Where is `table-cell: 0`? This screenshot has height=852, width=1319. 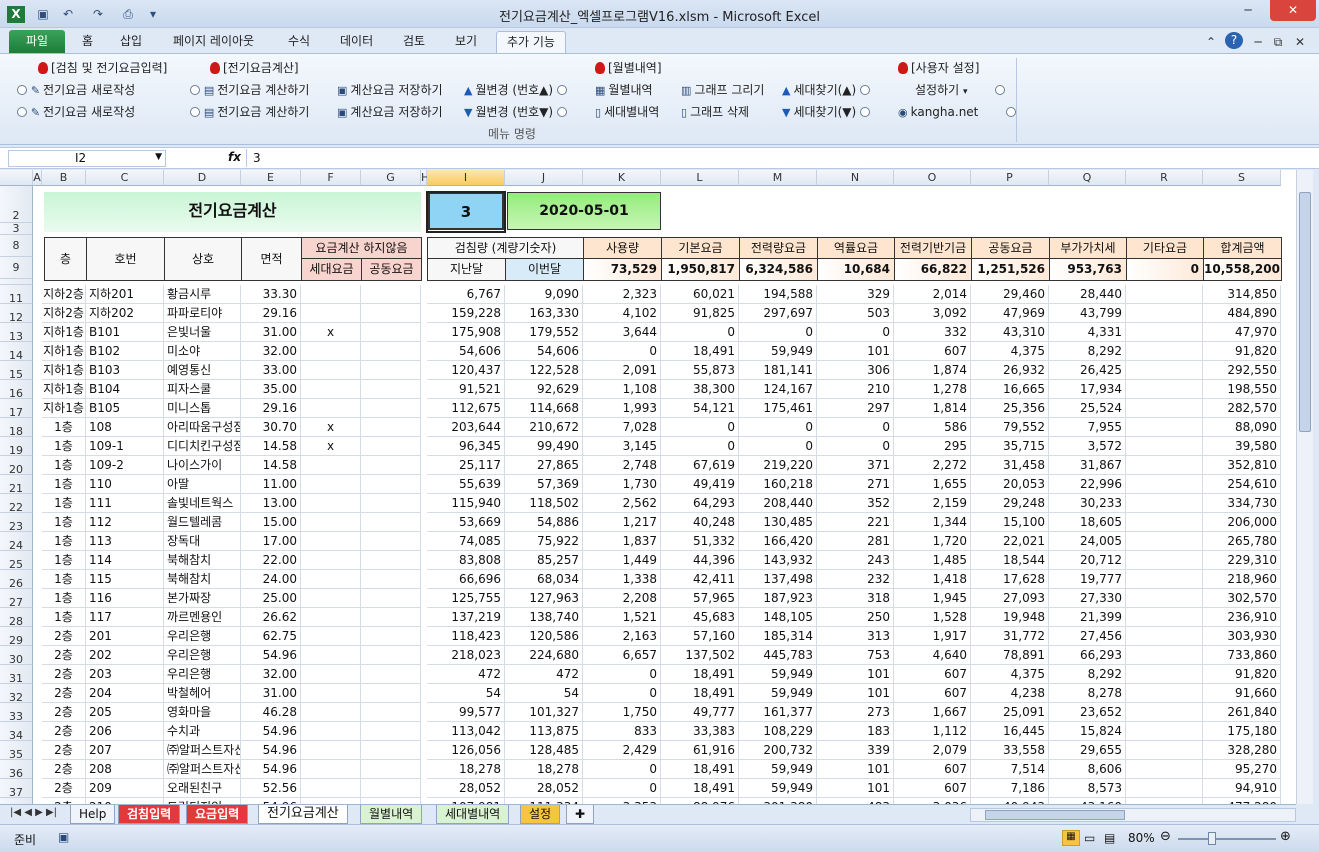 table-cell: 0 is located at coordinates (622, 788).